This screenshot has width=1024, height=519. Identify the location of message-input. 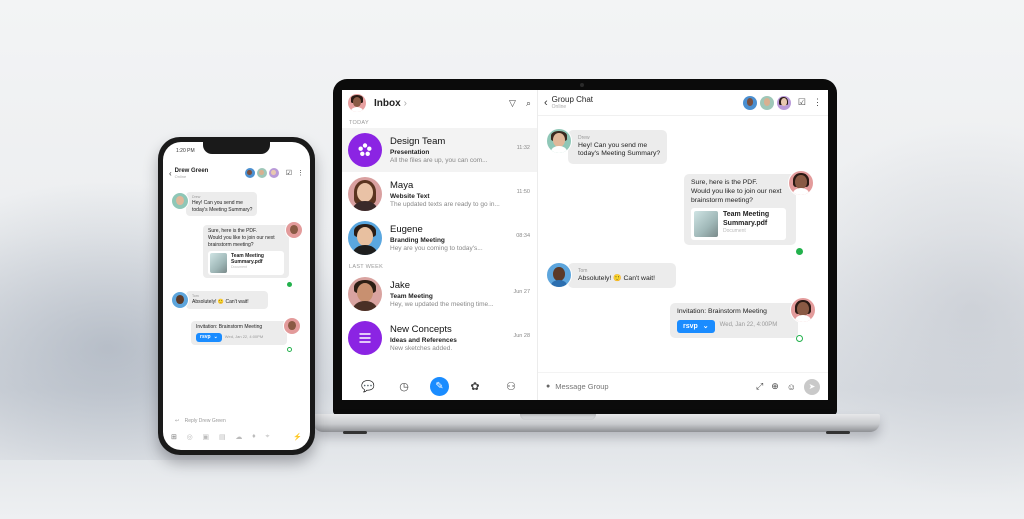
(615, 386).